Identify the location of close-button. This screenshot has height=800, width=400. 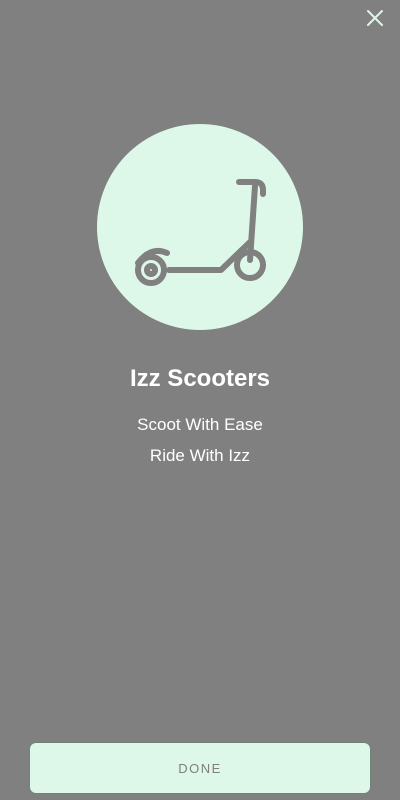
(375, 18).